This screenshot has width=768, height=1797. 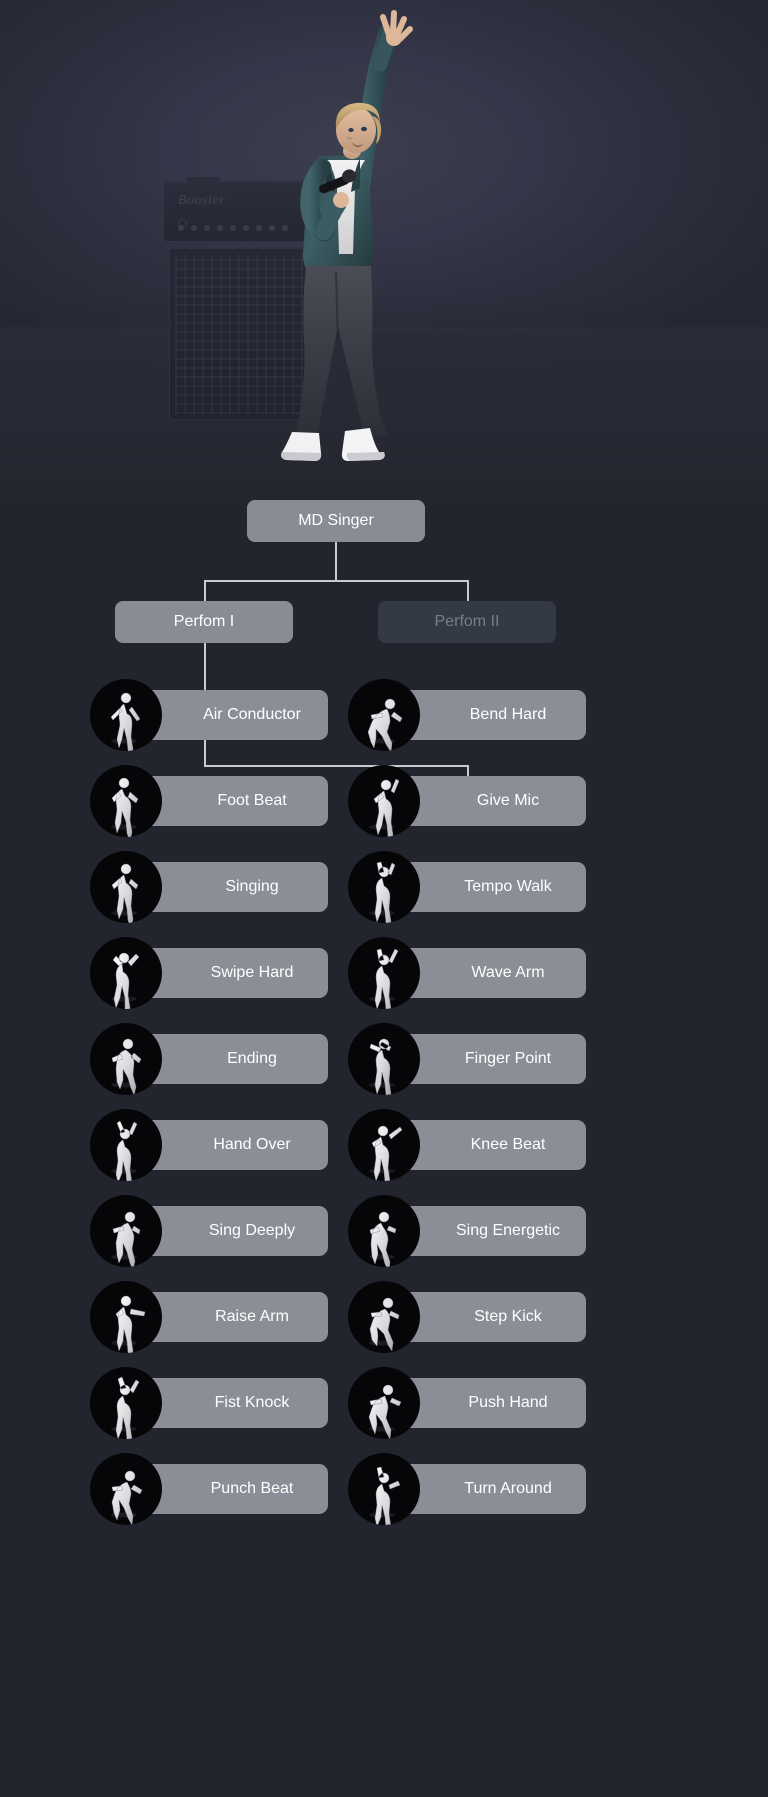 What do you see at coordinates (126, 715) in the screenshot?
I see `pose-air-conductor-icon` at bounding box center [126, 715].